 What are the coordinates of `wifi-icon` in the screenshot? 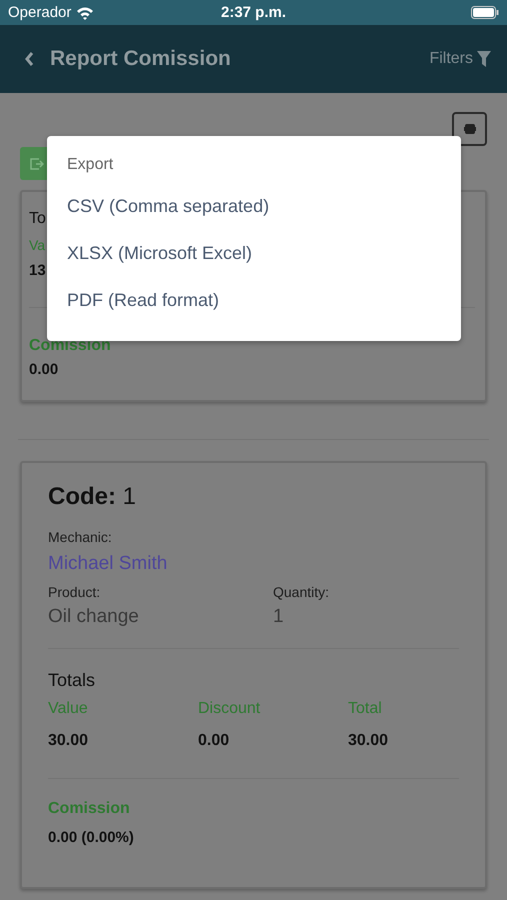 It's located at (85, 13).